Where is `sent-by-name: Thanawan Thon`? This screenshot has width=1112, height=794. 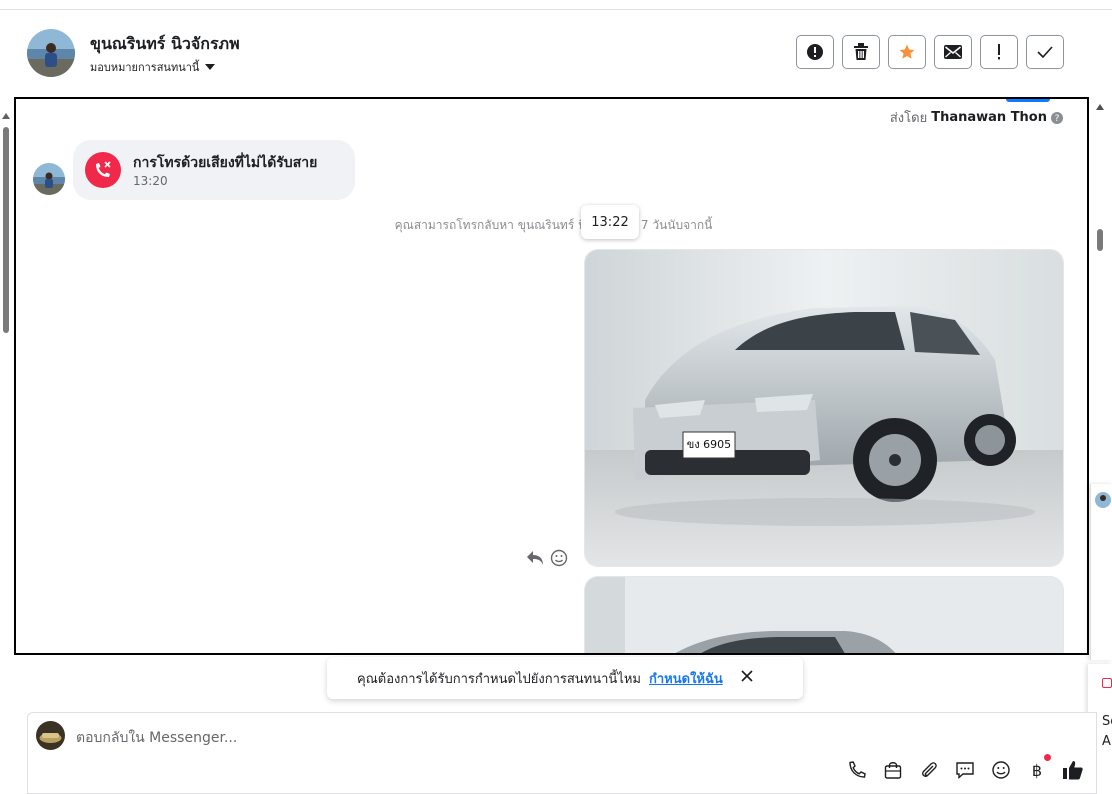 sent-by-name: Thanawan Thon is located at coordinates (989, 117).